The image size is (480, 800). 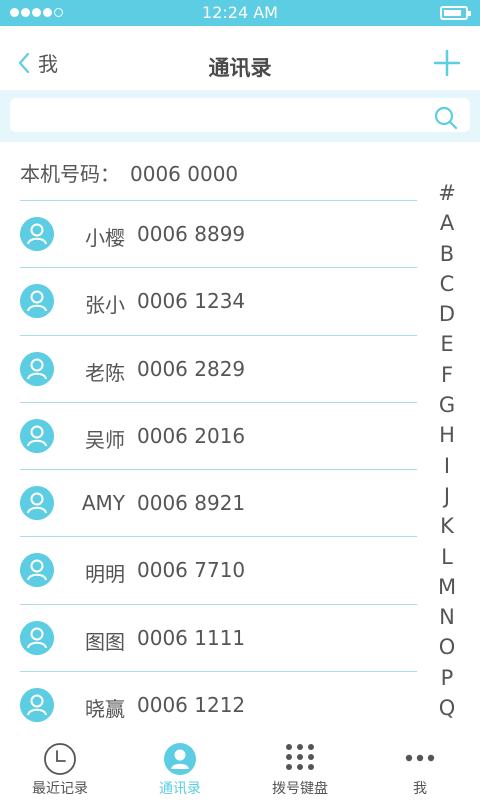 What do you see at coordinates (105, 305) in the screenshot?
I see `contact-name: 张小` at bounding box center [105, 305].